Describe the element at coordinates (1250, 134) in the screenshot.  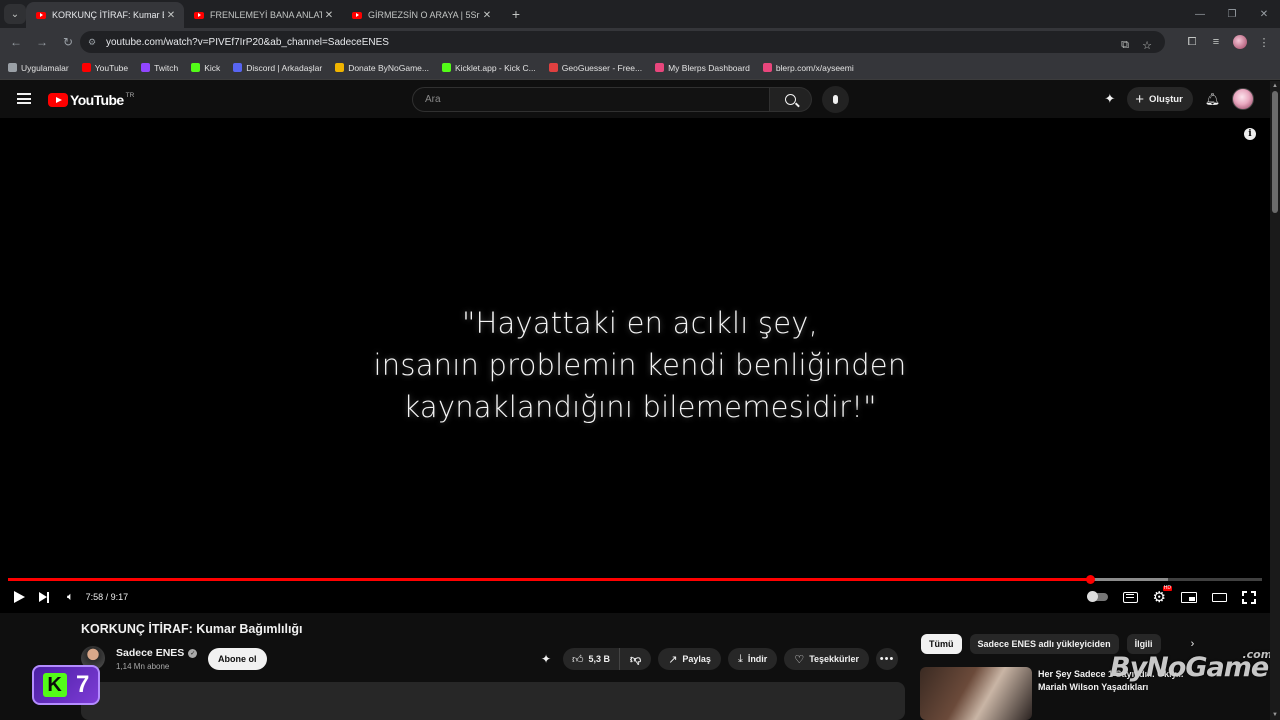
I see `info-icon: i` at that location.